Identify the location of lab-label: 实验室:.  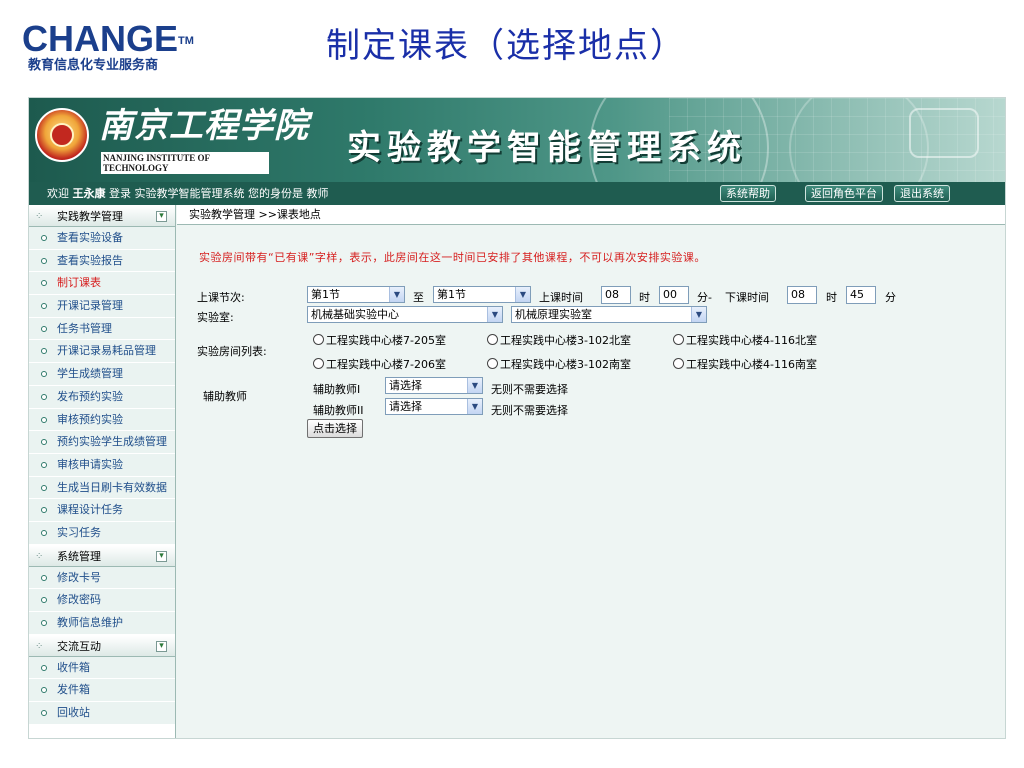
(215, 317).